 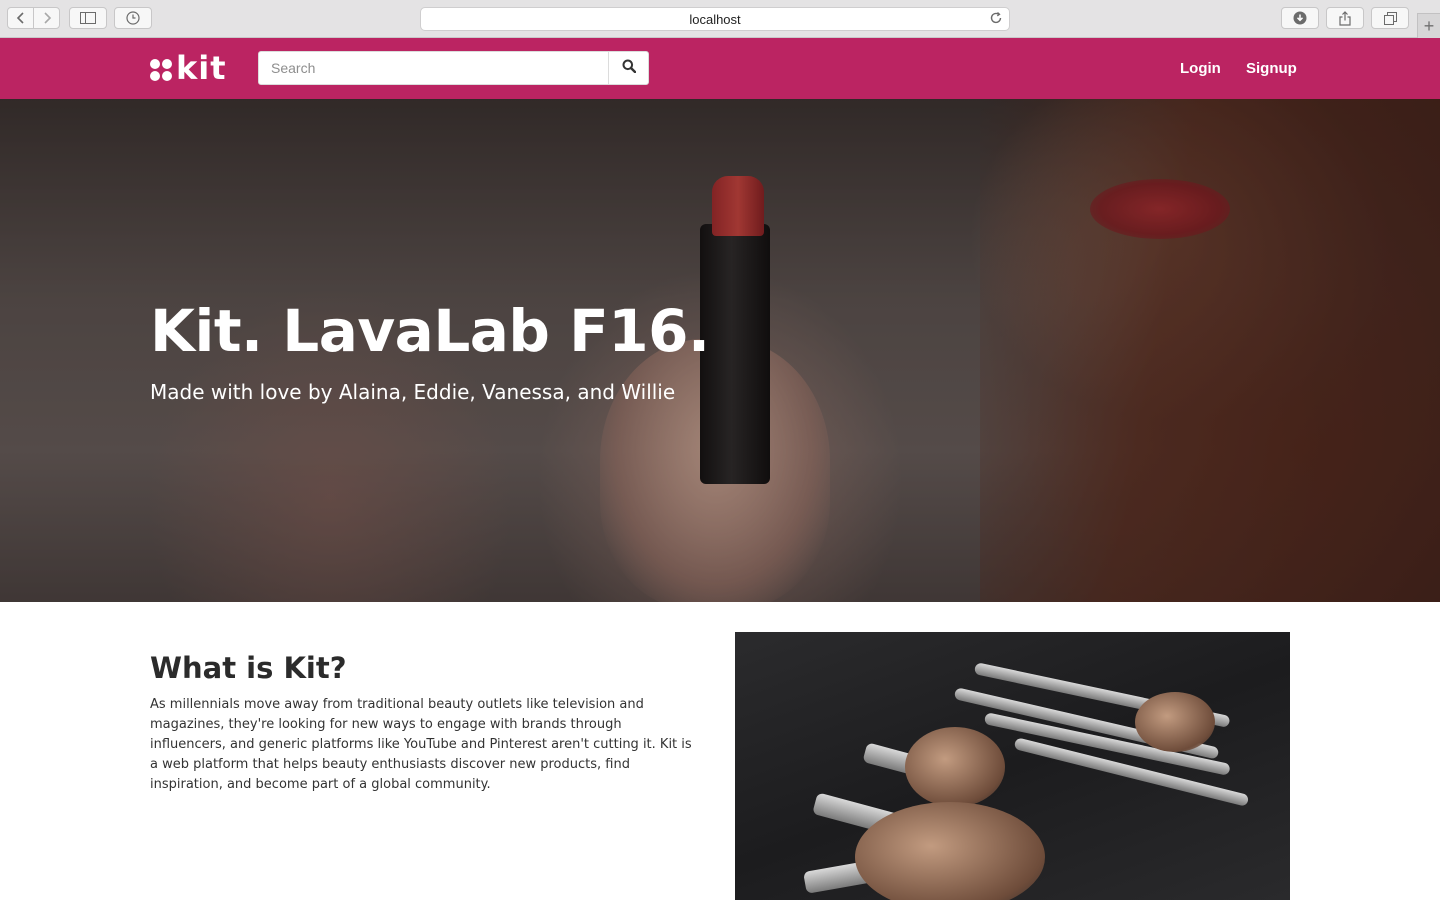 I want to click on magnifier-icon, so click(x=629, y=68).